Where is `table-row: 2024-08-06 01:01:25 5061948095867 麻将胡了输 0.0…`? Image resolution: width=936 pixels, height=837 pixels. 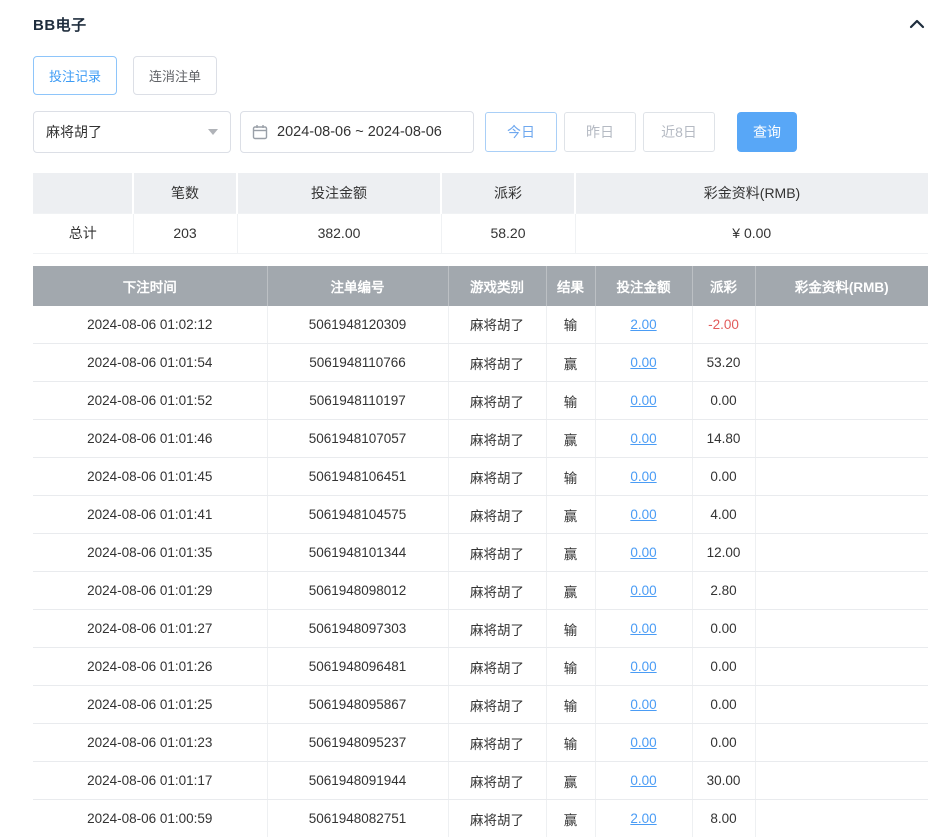
table-row: 2024-08-06 01:01:25 5061948095867 麻将胡了输 0.0… is located at coordinates (480, 704).